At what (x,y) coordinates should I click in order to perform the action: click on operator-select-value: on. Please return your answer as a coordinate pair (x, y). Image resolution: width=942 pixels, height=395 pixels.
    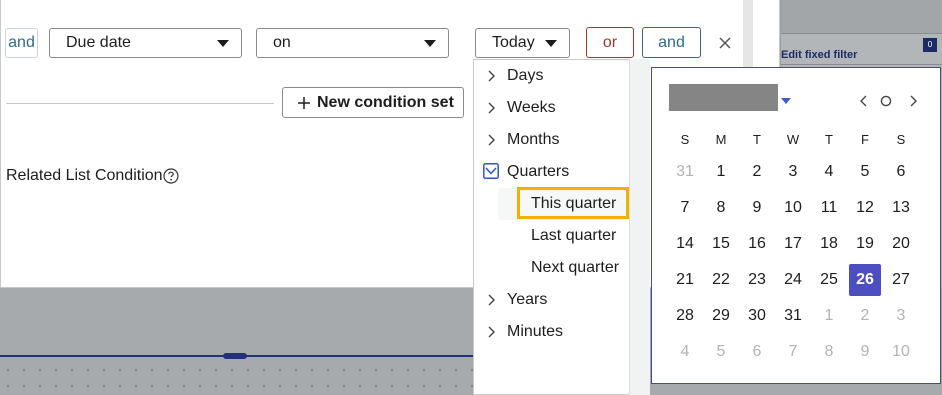
    Looking at the image, I should click on (282, 42).